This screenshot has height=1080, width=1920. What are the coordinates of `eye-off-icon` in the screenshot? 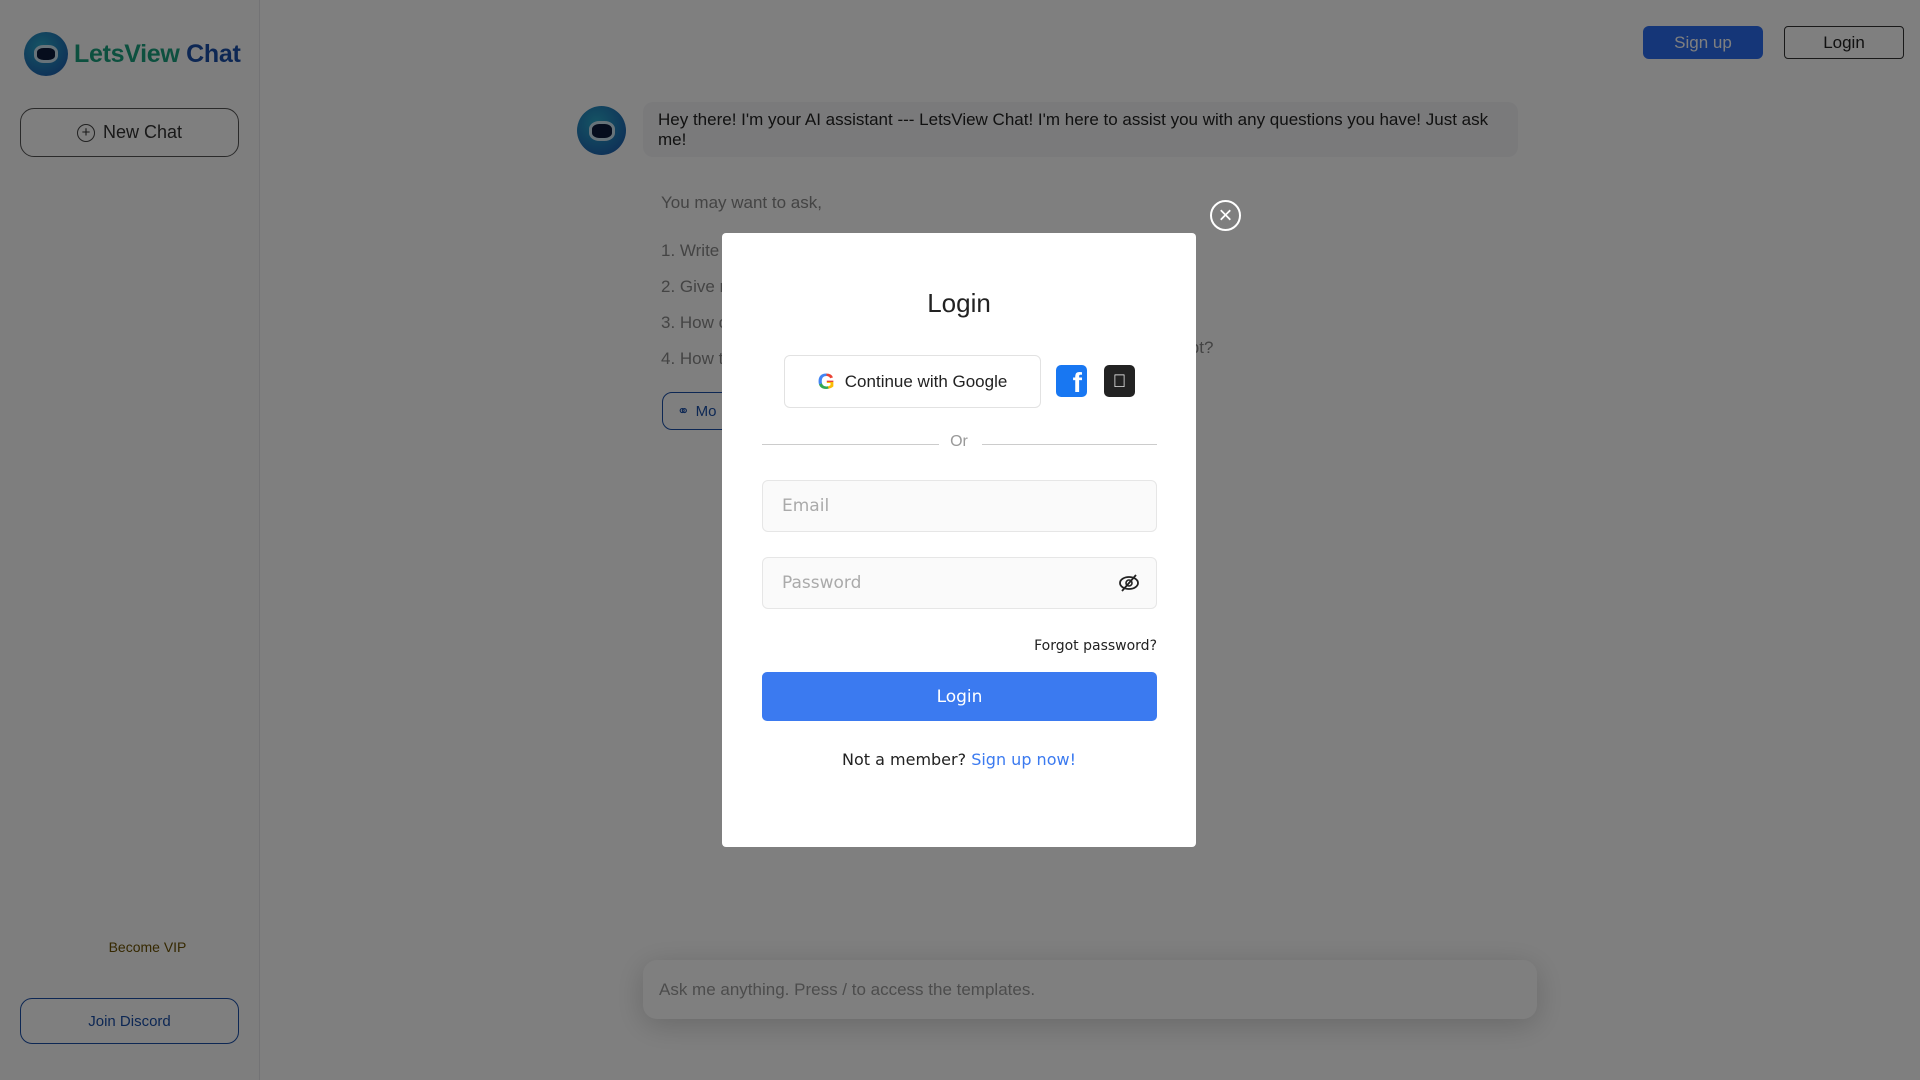 It's located at (1129, 583).